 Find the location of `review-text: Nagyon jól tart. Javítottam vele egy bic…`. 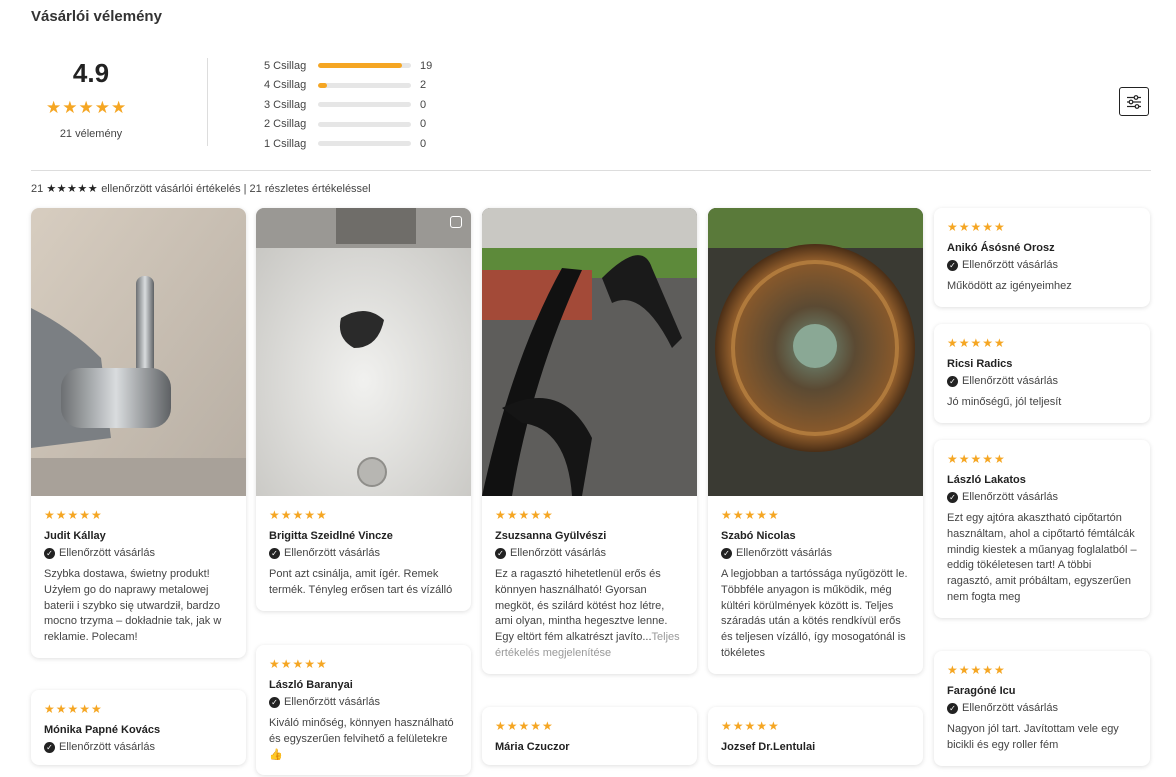

review-text: Nagyon jól tart. Javítottam vele egy bic… is located at coordinates (1033, 737).